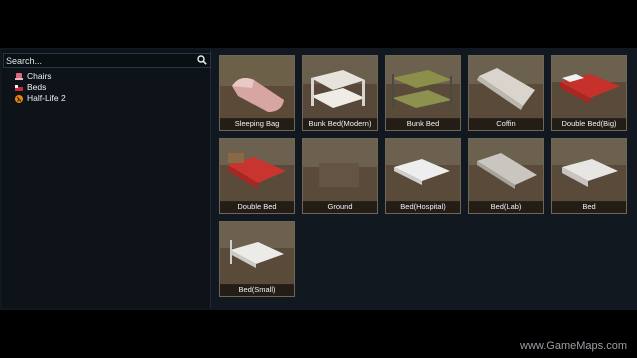  I want to click on tile-bed-hospital: Bed(Hospital), so click(423, 176).